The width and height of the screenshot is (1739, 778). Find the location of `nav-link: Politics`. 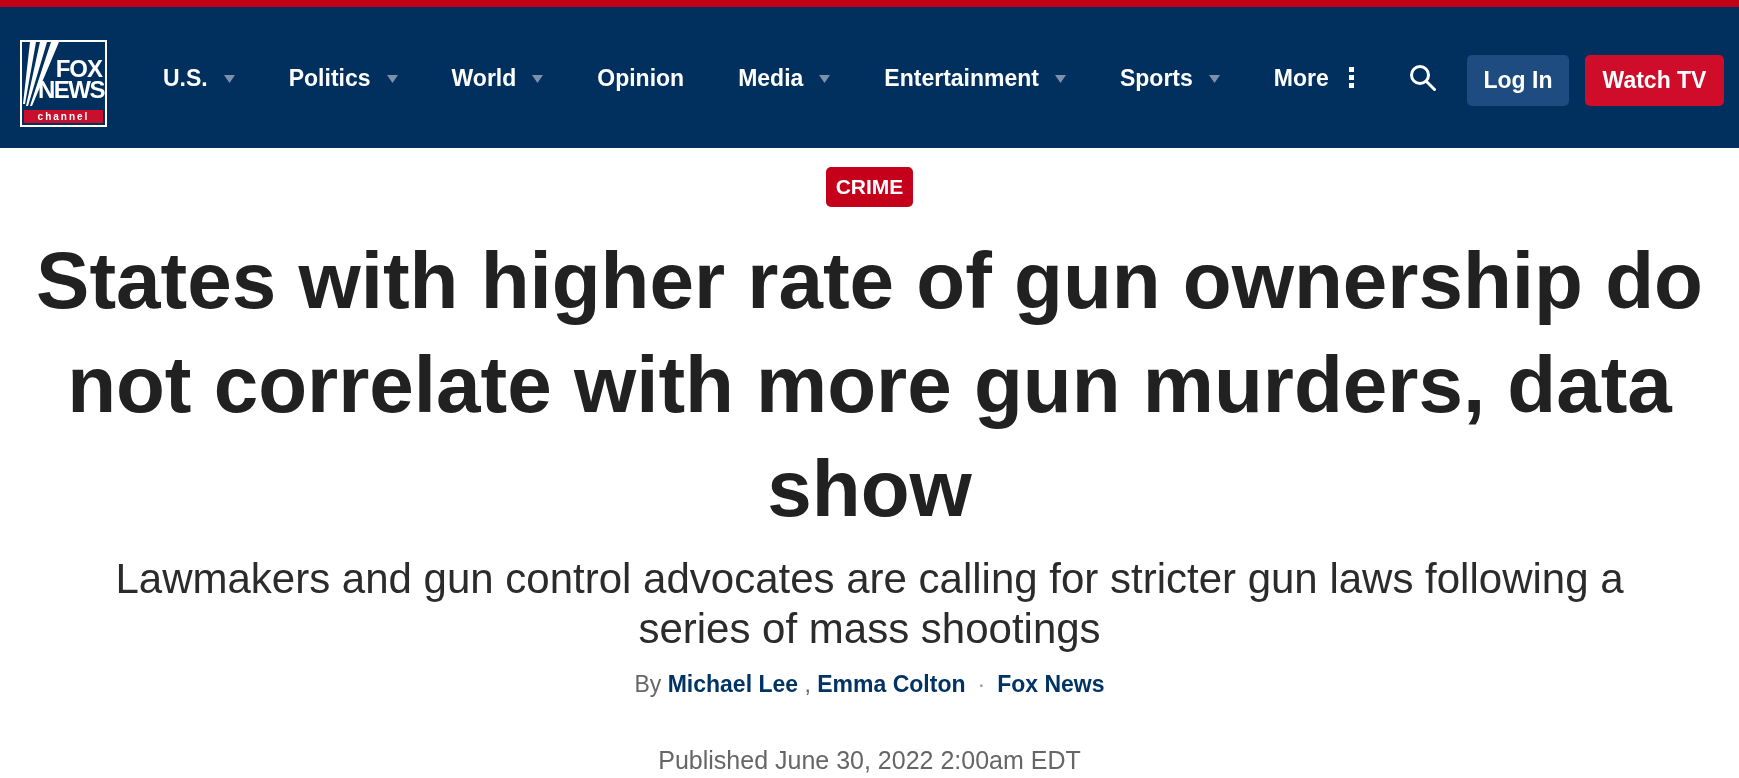

nav-link: Politics is located at coordinates (343, 77).